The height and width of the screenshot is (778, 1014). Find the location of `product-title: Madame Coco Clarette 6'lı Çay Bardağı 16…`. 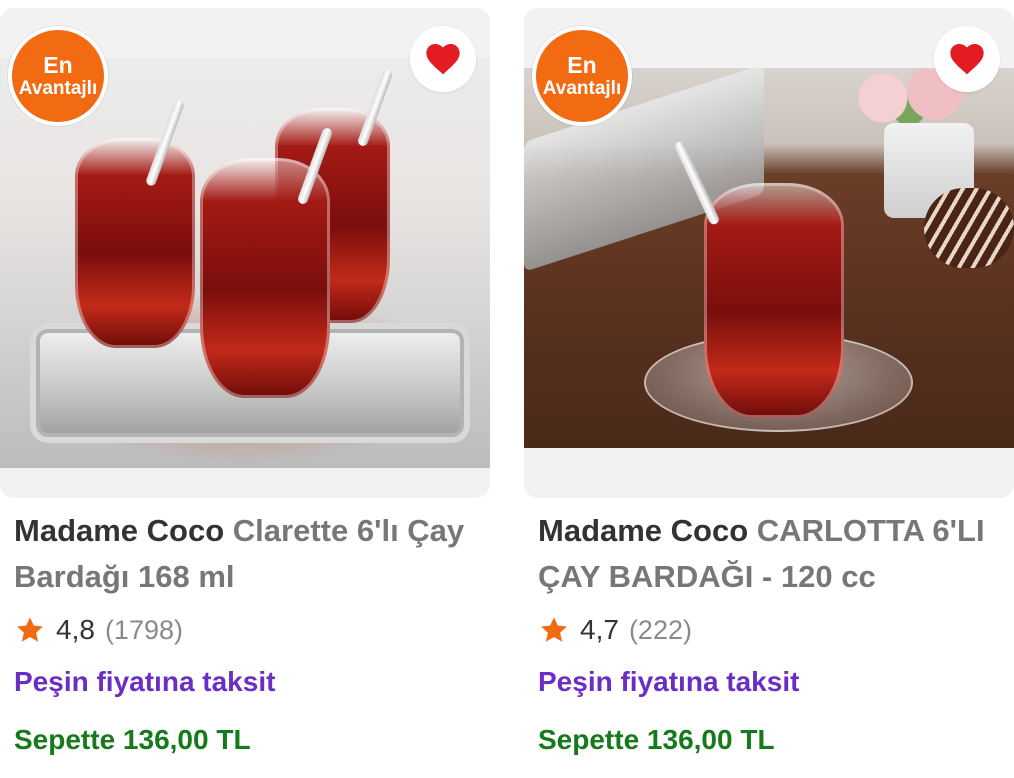

product-title: Madame Coco Clarette 6'lı Çay Bardağı 16… is located at coordinates (249, 554).